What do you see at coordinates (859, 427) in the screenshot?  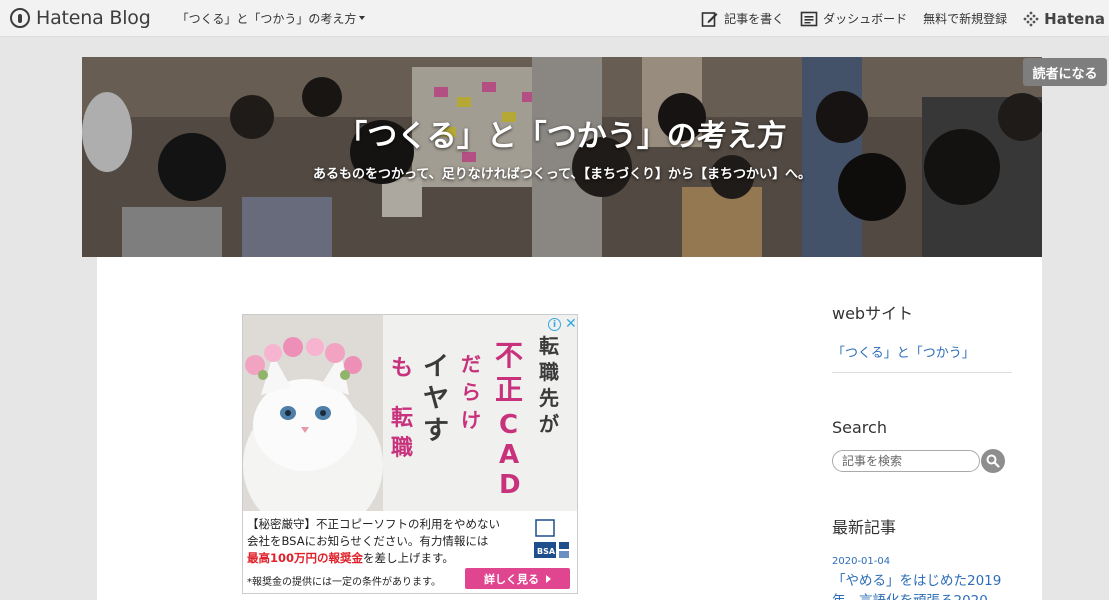 I see `search-module-title: Search` at bounding box center [859, 427].